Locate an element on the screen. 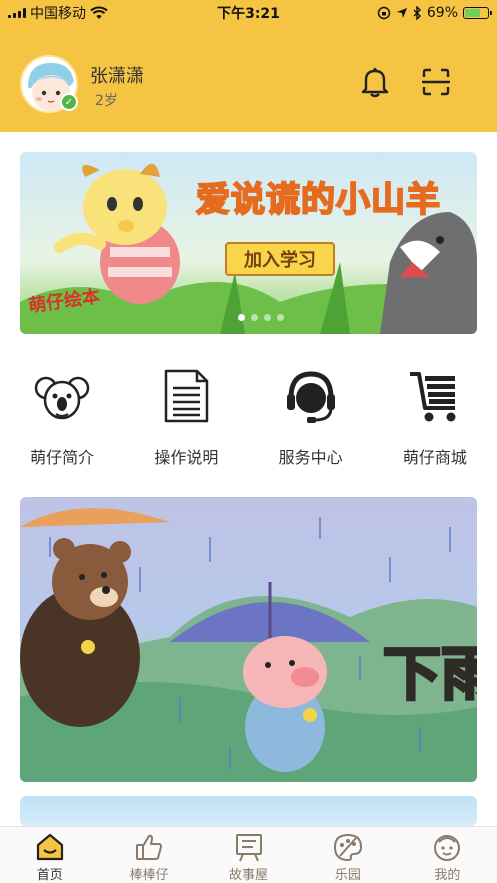  next-story-banner is located at coordinates (248, 811).